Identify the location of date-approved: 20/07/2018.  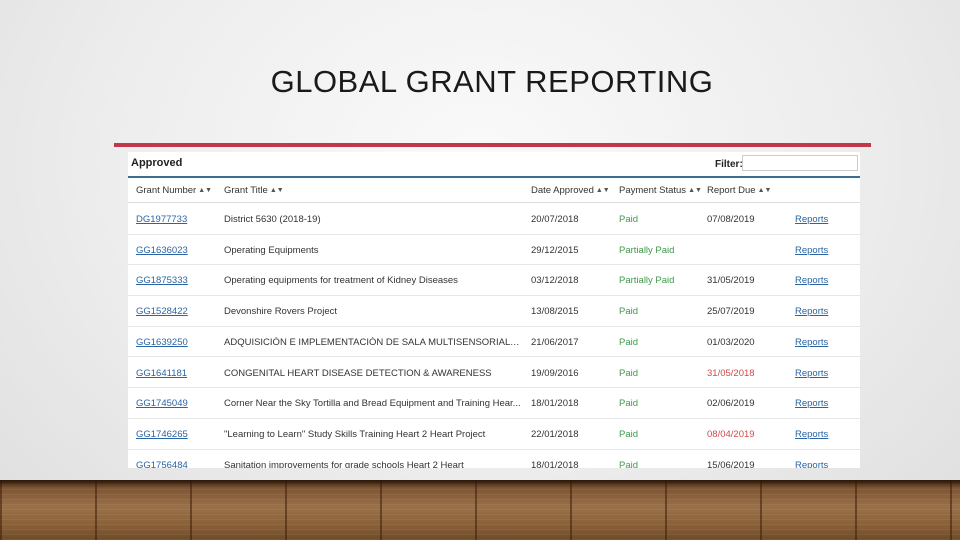
(555, 219).